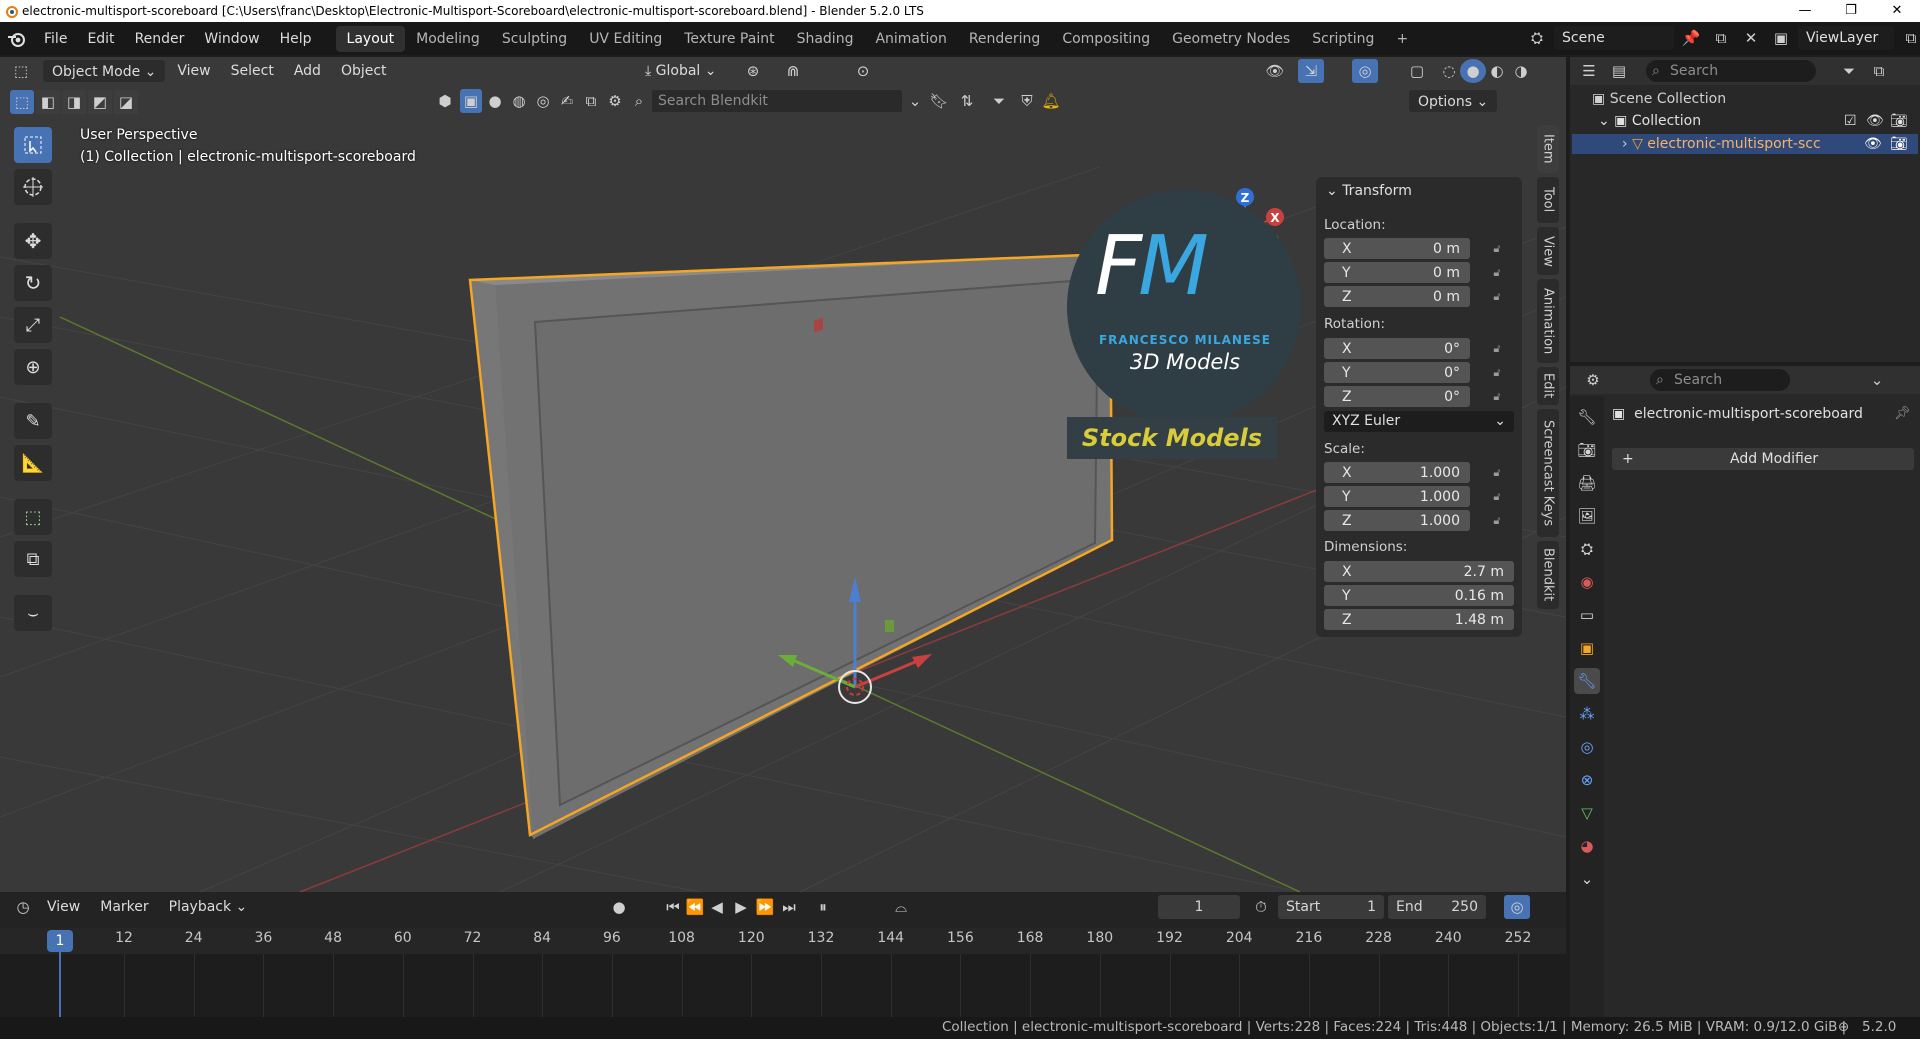  Describe the element at coordinates (1587, 747) in the screenshot. I see `physics-tab-icon: ◎` at that location.